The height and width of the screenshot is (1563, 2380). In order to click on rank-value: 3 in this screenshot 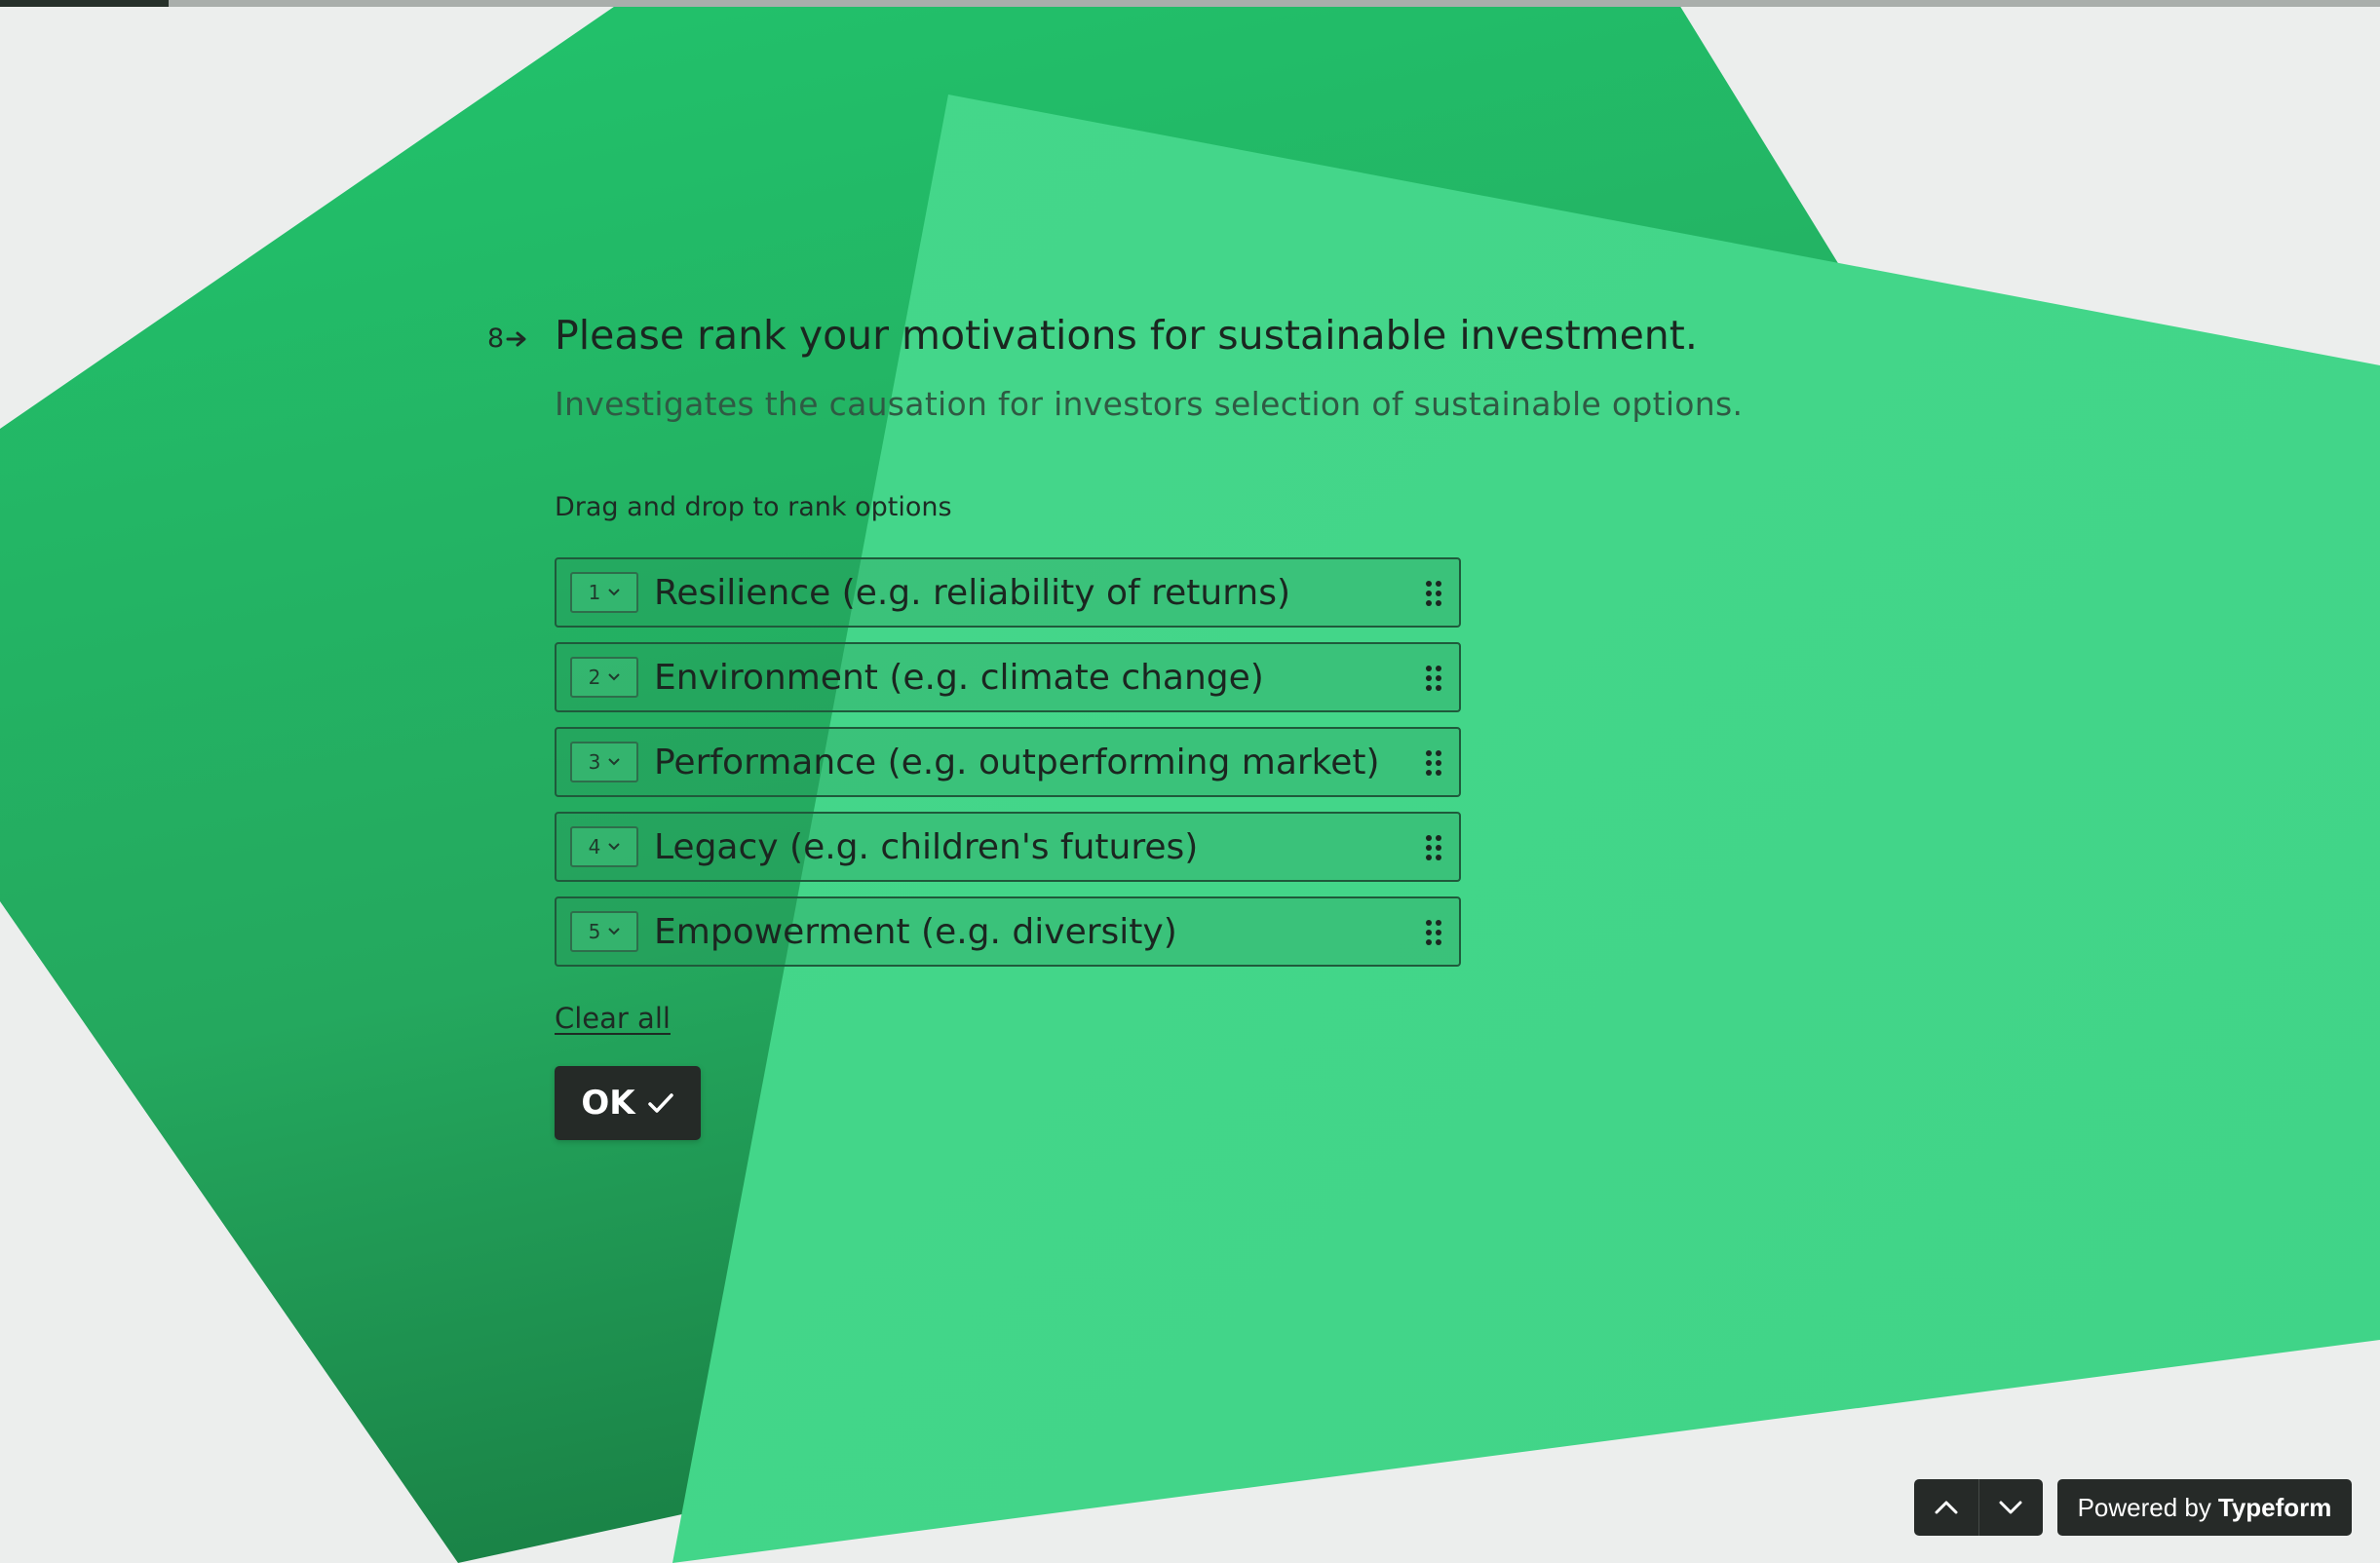, I will do `click(594, 762)`.